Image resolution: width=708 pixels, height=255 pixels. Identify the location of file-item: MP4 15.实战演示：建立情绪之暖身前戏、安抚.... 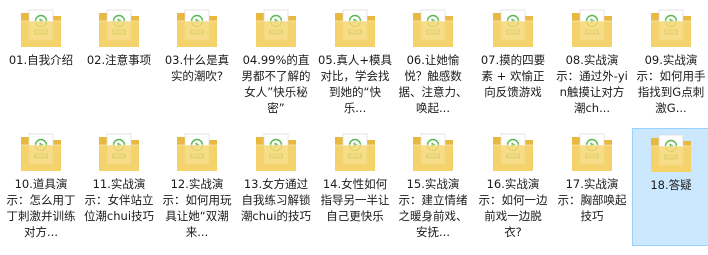
(433, 187).